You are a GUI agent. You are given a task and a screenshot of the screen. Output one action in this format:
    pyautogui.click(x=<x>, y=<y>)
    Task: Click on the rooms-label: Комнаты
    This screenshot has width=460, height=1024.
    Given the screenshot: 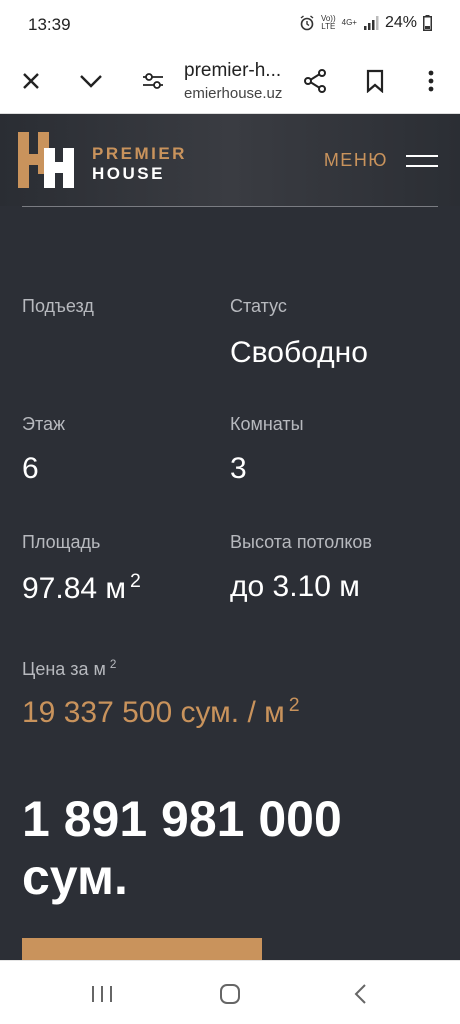 What is the action you would take?
    pyautogui.click(x=267, y=424)
    